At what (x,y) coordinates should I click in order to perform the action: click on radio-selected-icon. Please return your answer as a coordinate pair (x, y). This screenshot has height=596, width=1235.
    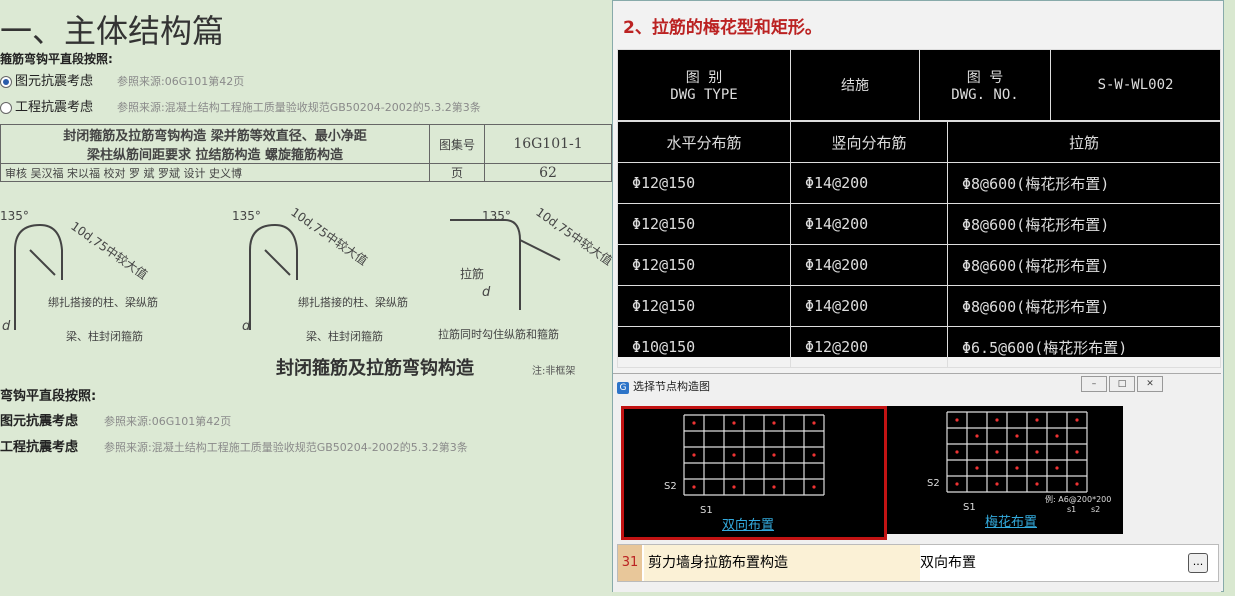
    Looking at the image, I should click on (6, 81).